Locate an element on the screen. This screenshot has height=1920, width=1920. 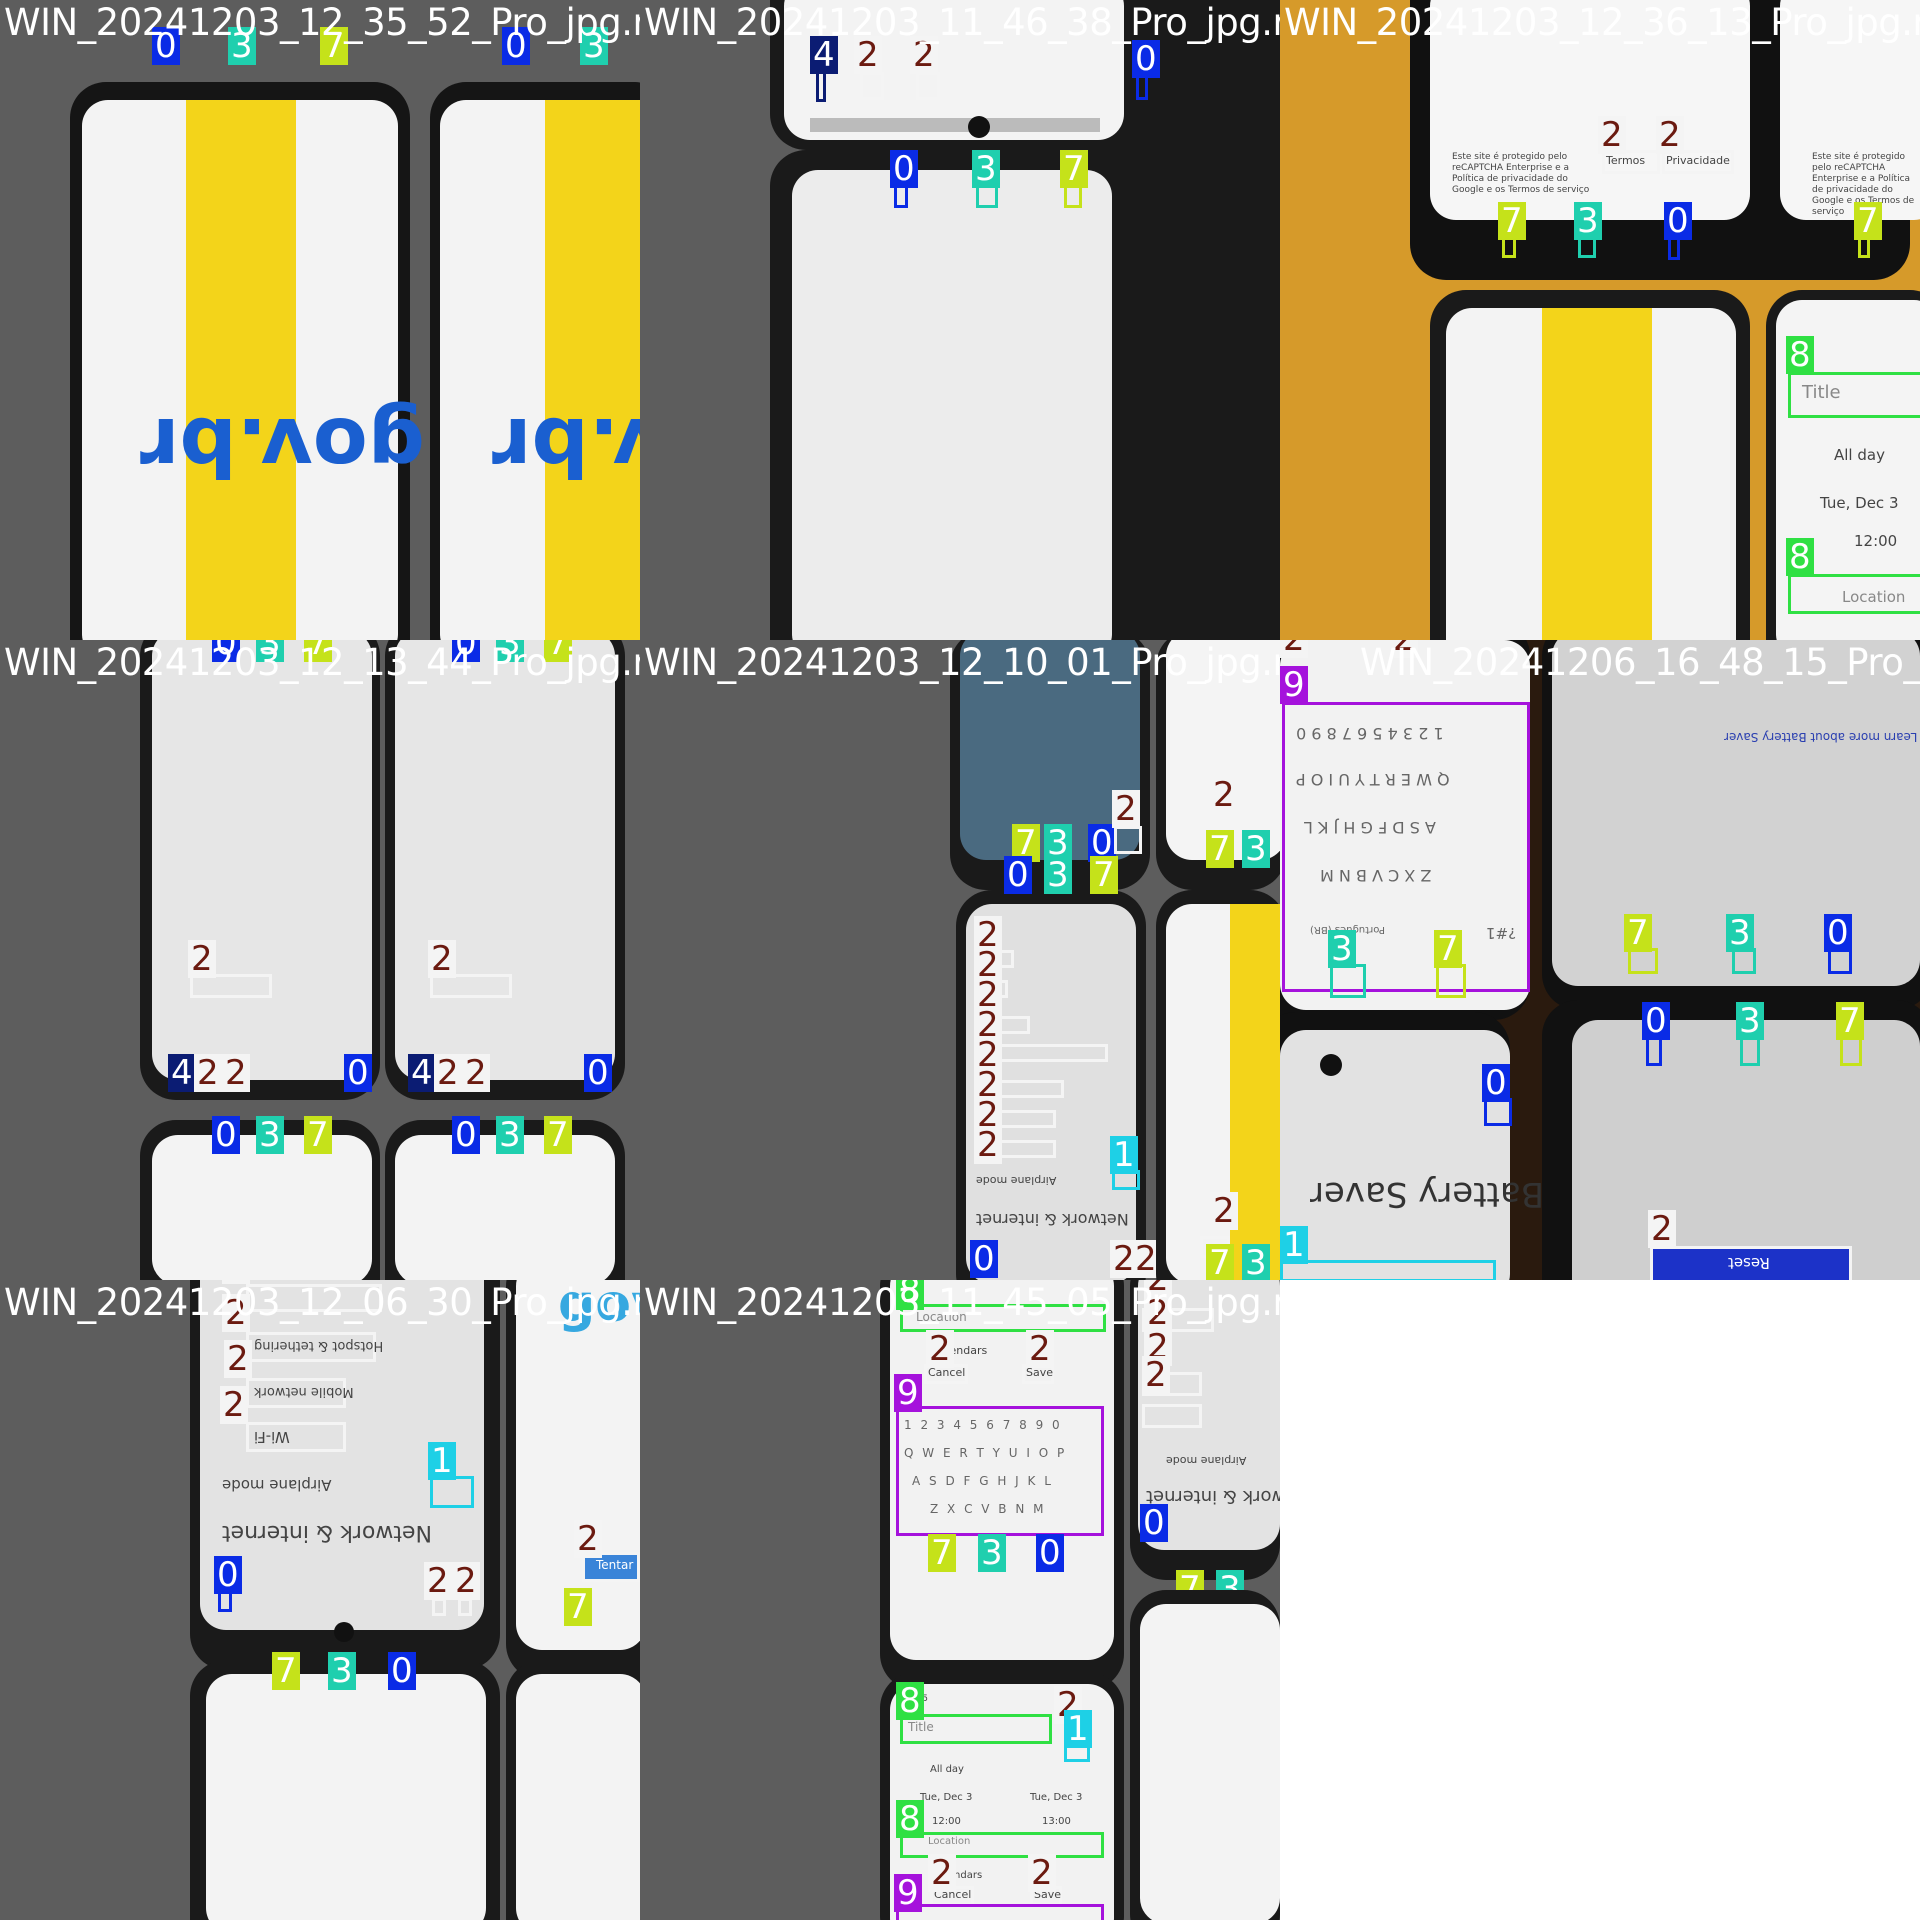
privacidade-link: Privacidade is located at coordinates (1698, 160).